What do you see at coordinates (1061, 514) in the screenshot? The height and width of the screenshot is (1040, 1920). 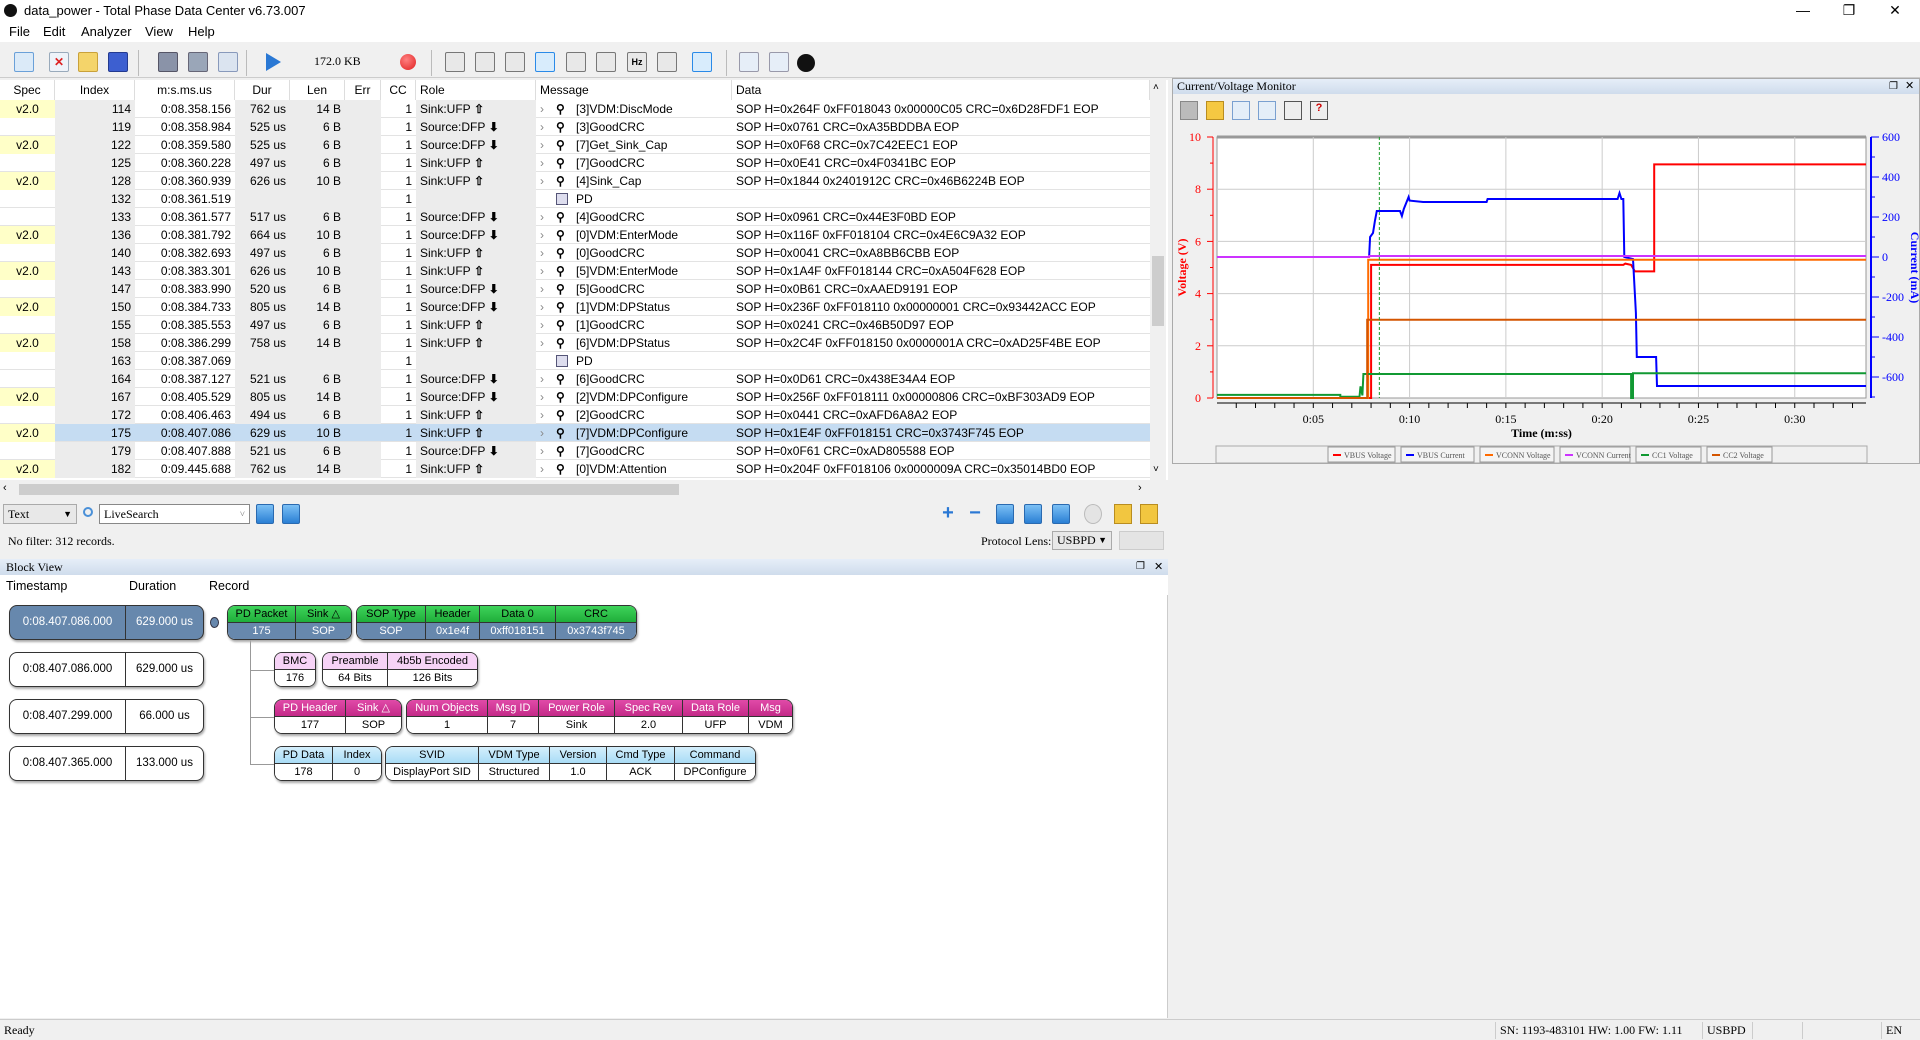 I see `go-bottom-button` at bounding box center [1061, 514].